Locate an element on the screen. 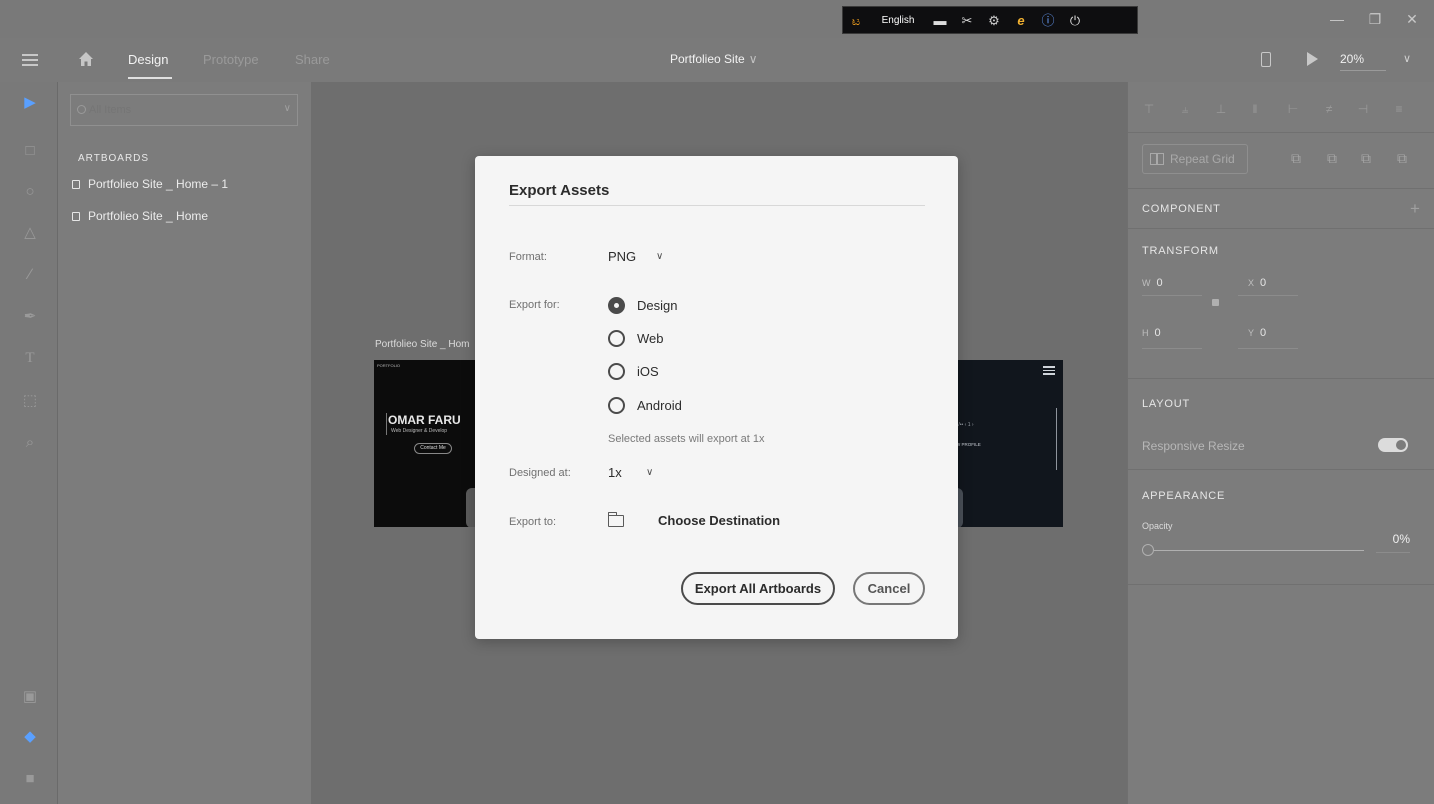  choose-destination-link: Choose Destination is located at coordinates (719, 520).